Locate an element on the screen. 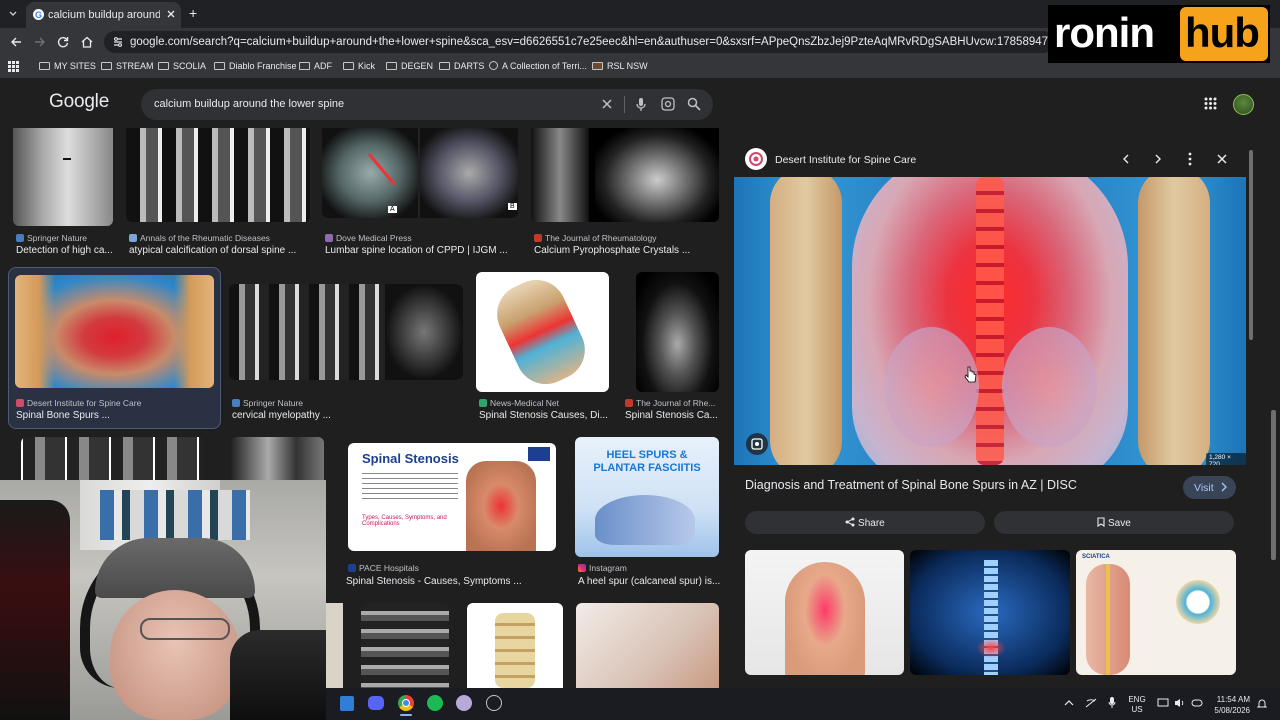  bookmark-my-sites: MY SITES is located at coordinates (67, 66).